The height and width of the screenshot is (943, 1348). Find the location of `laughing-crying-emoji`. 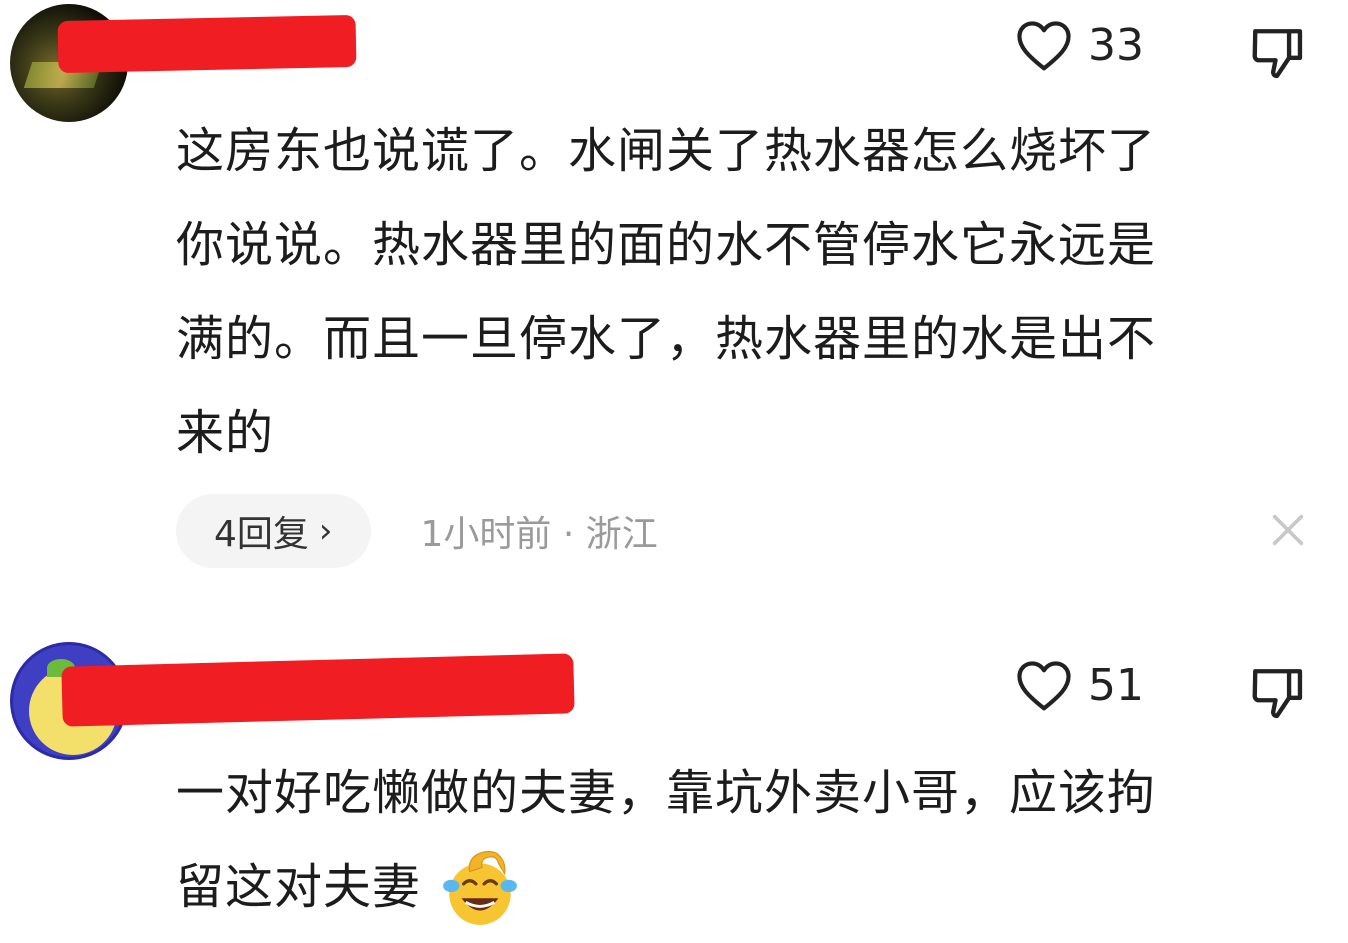

laughing-crying-emoji is located at coordinates (480, 887).